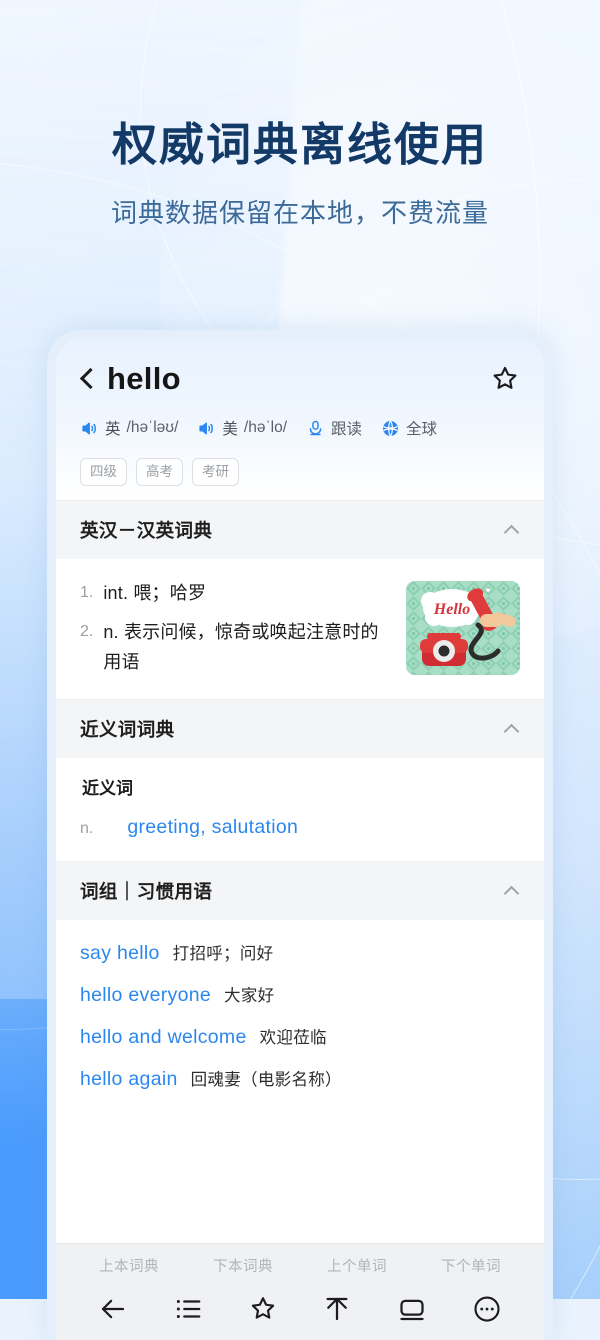 This screenshot has height=1340, width=600. I want to click on pronunciation-row: 英 /həˈləʊ/ 美 /həˈlo/ 跟读 全球, so click(300, 428).